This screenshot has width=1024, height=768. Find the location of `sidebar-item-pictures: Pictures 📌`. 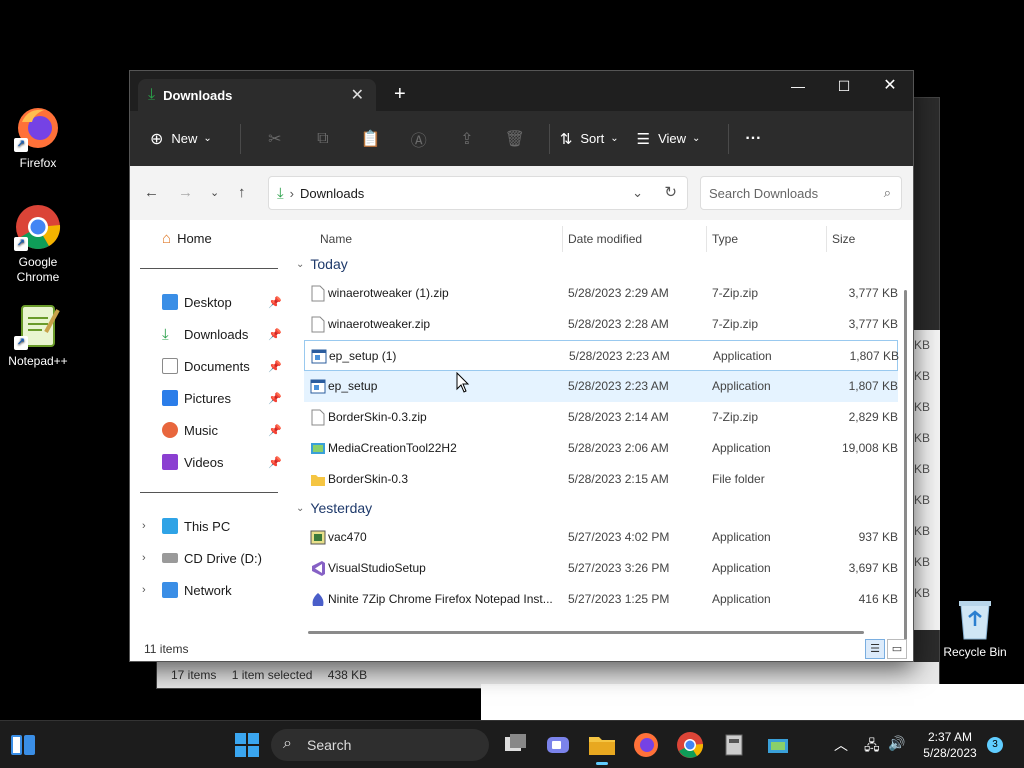

sidebar-item-pictures: Pictures 📌 is located at coordinates (222, 398).